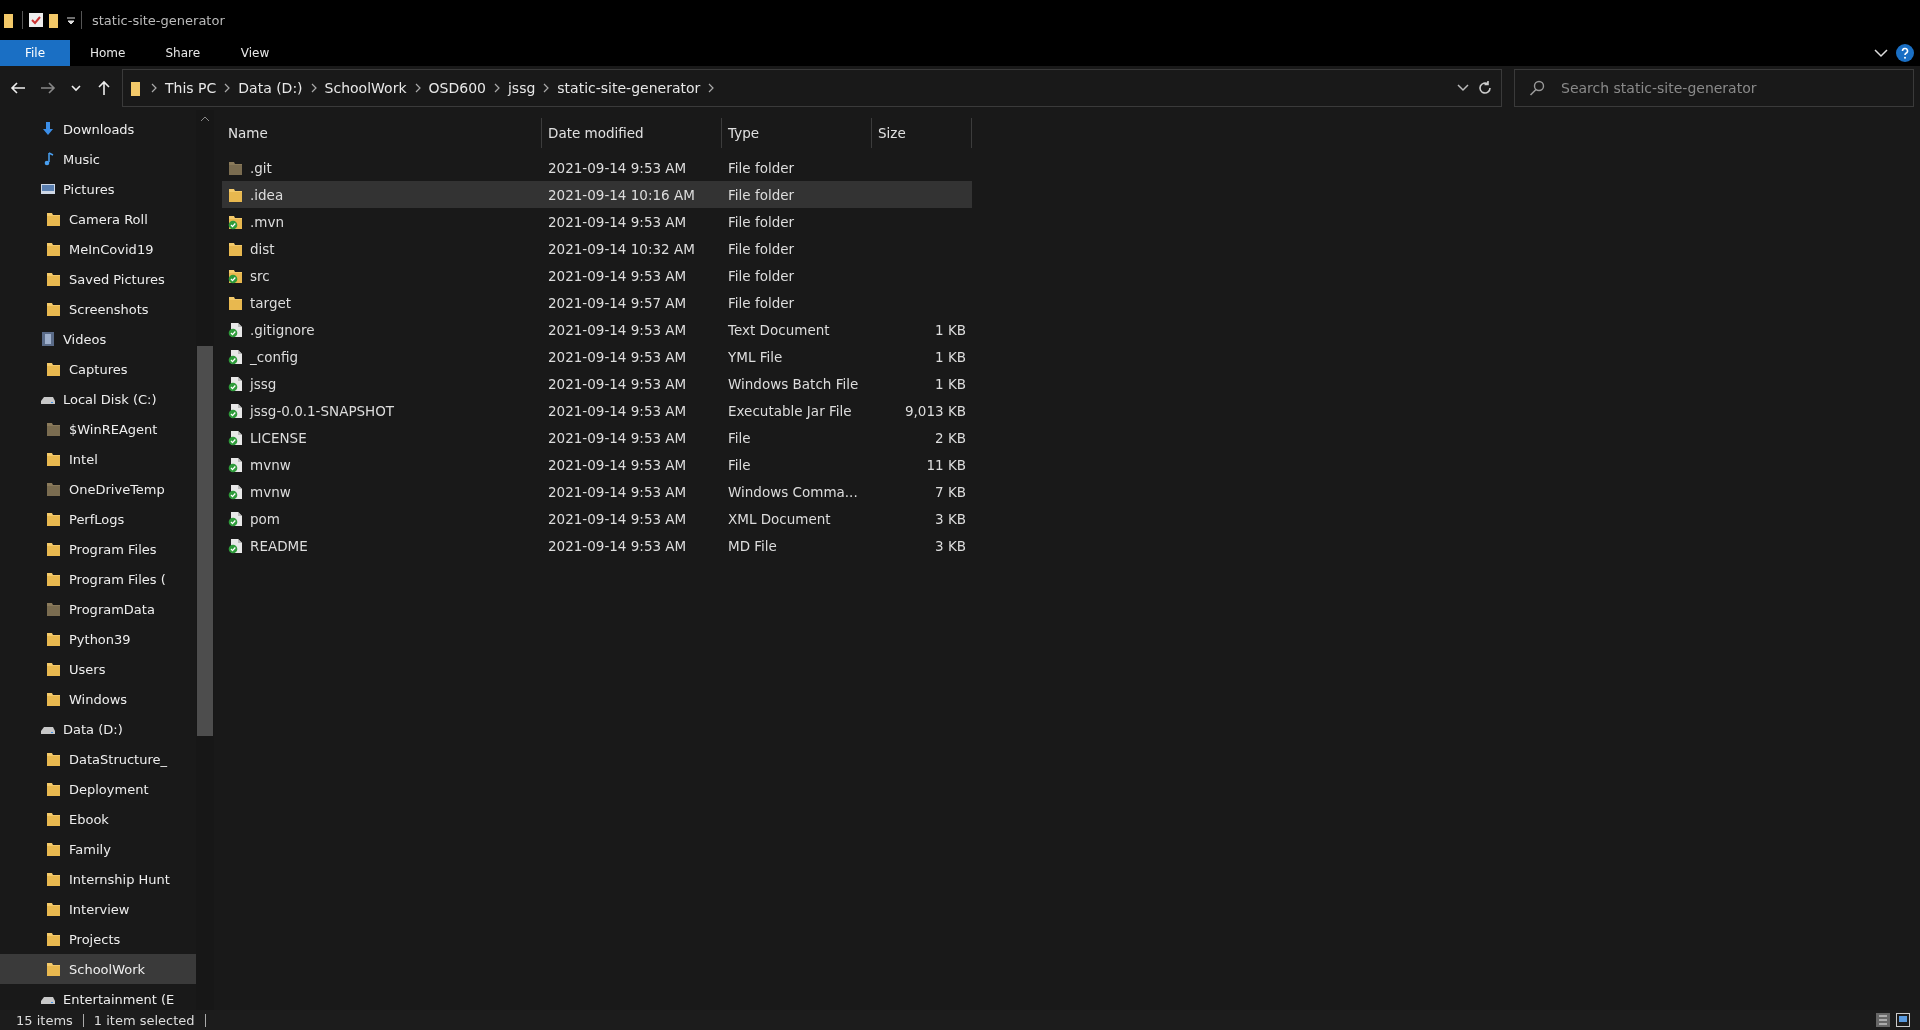 This screenshot has height=1030, width=1920. What do you see at coordinates (597, 518) in the screenshot?
I see `file-row: pom 2021-09-14 9:53 AM XML Document 3 KB` at bounding box center [597, 518].